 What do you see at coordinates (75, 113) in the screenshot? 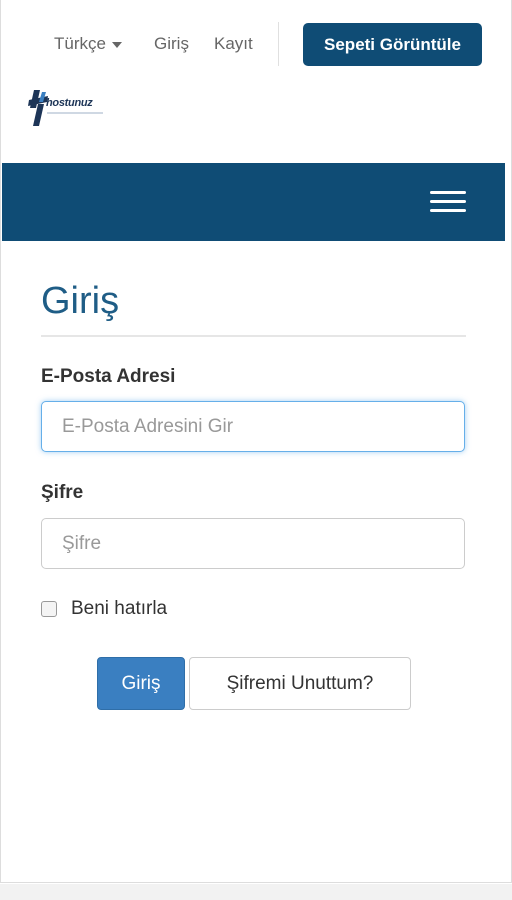
I see `logo-tagline-line` at bounding box center [75, 113].